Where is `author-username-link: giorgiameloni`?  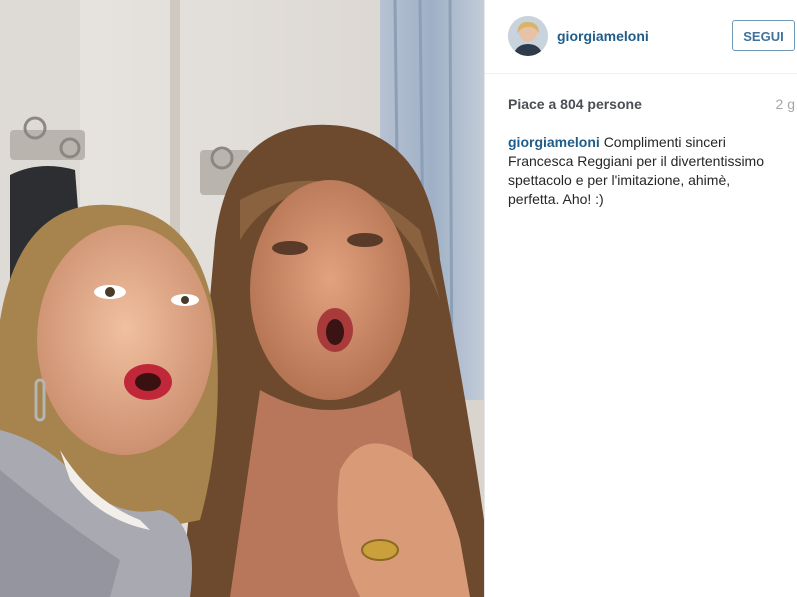
author-username-link: giorgiameloni is located at coordinates (603, 36).